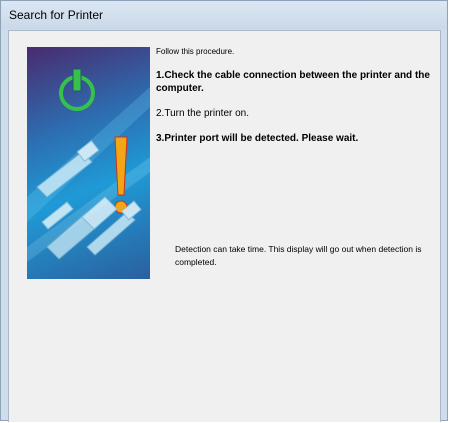 The image size is (450, 423). Describe the element at coordinates (56, 15) in the screenshot. I see `window-title: Search for Printer` at that location.